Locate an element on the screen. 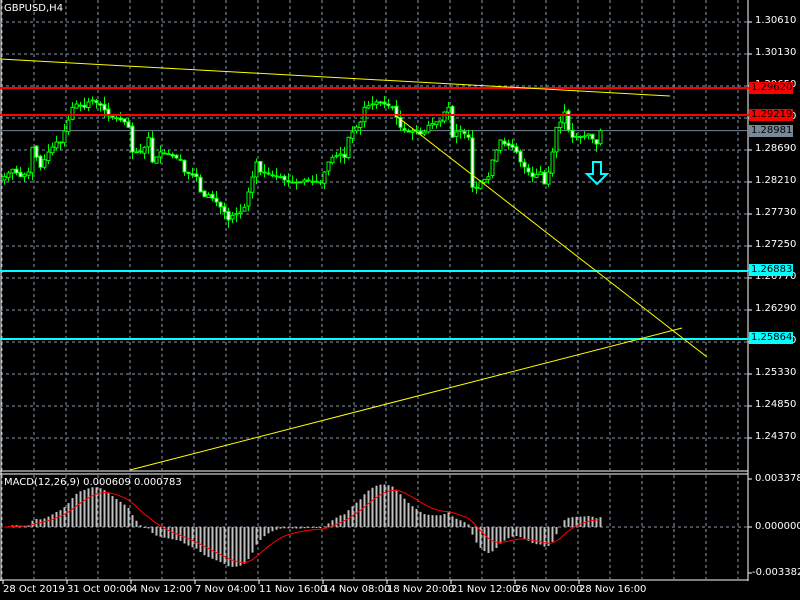 This screenshot has height=600, width=800. sell-arrow-icon is located at coordinates (597, 173).